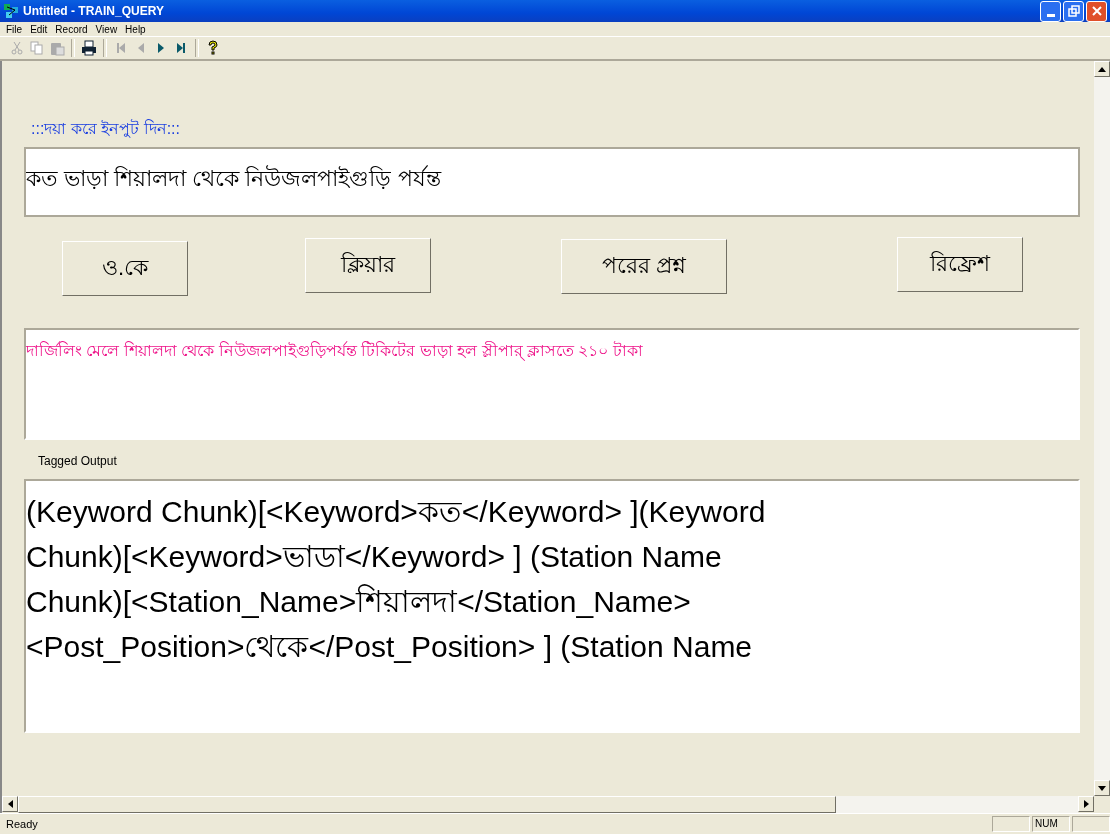 The width and height of the screenshot is (1110, 834). I want to click on restore-button, so click(1073, 11).